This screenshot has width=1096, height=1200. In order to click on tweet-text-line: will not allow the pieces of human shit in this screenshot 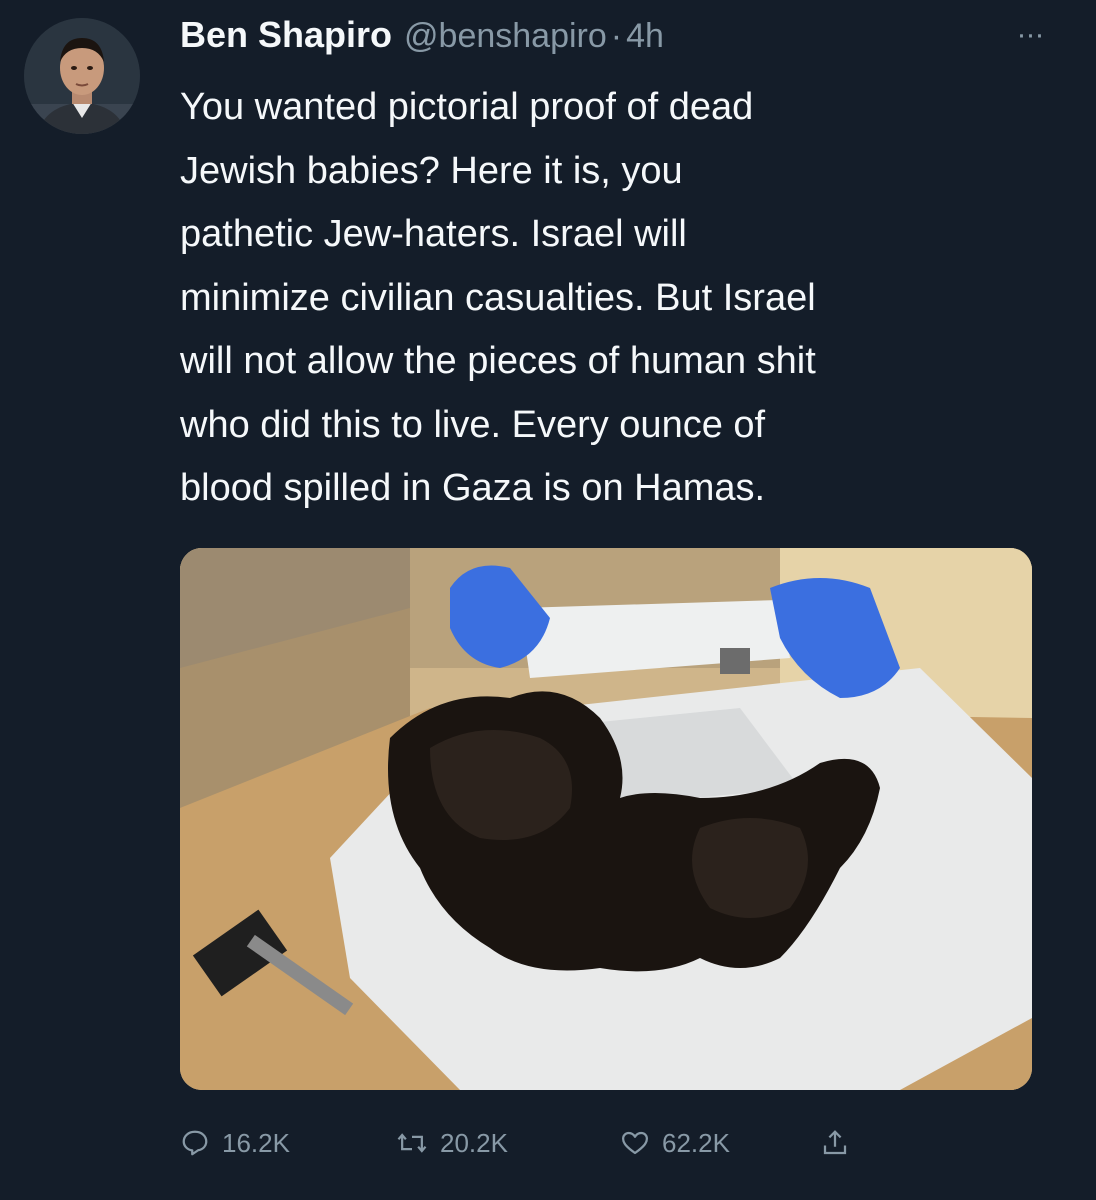, I will do `click(498, 361)`.